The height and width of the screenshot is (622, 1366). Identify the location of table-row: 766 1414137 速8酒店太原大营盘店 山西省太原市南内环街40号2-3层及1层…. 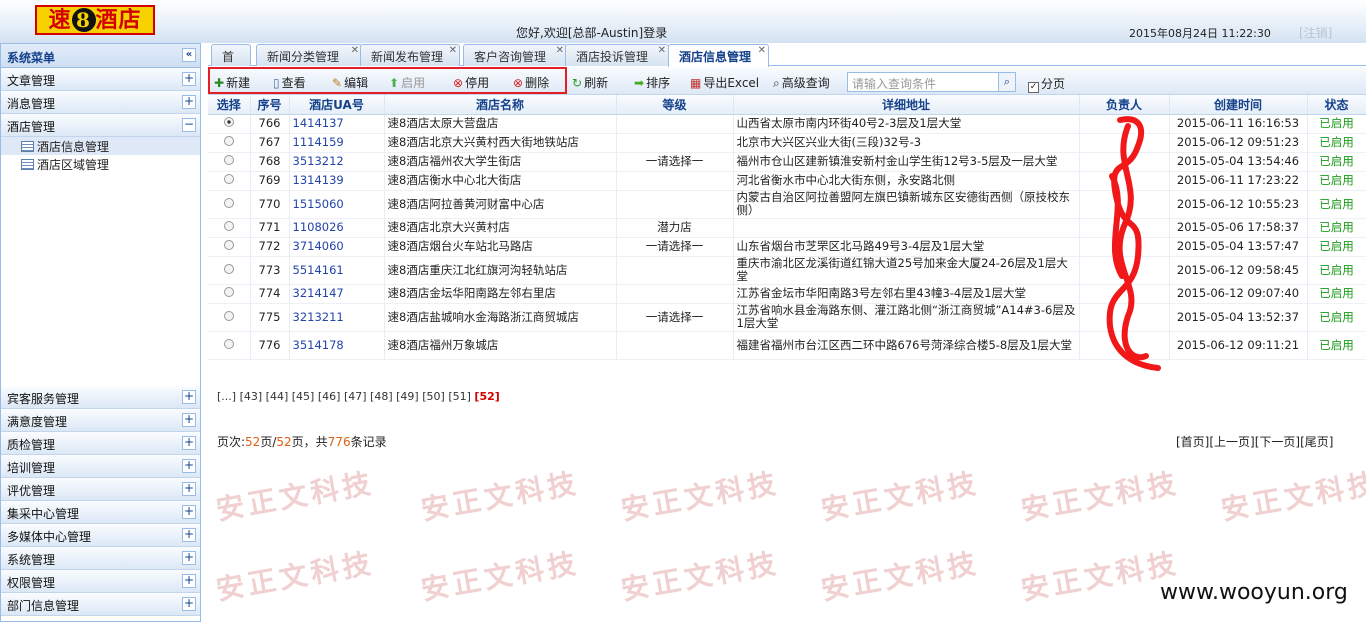
(787, 124).